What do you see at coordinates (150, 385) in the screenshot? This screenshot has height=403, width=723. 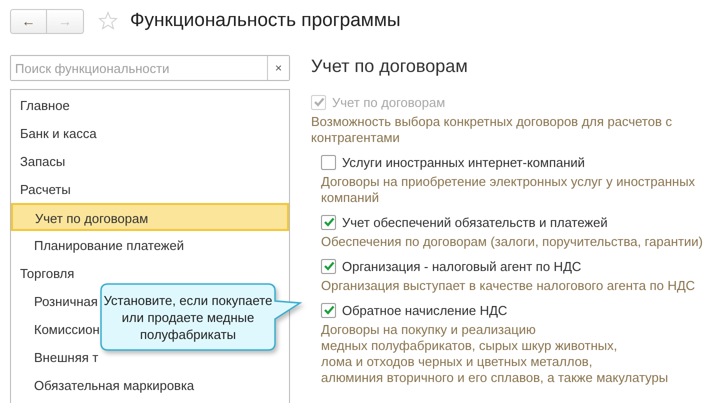 I see `sidebar-item: Обязательная маркировка` at bounding box center [150, 385].